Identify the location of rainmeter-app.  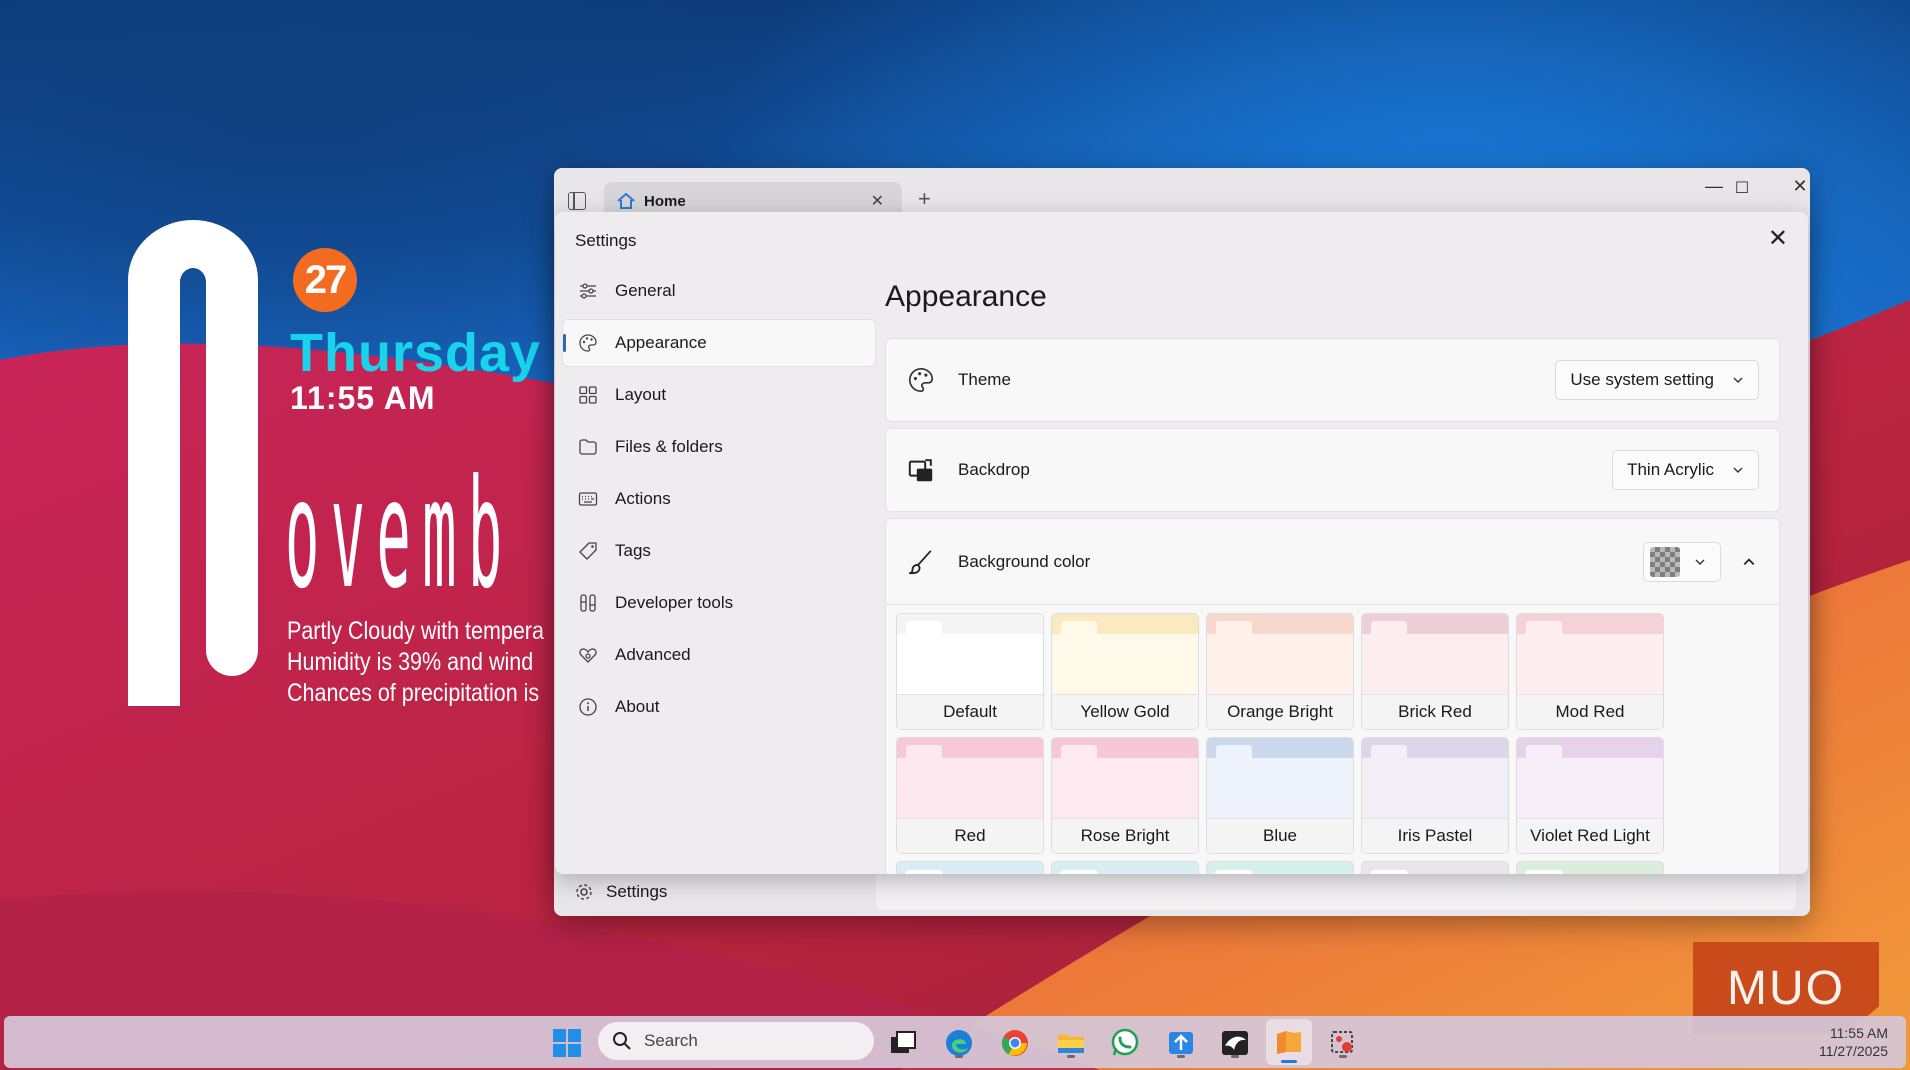
(1235, 1043).